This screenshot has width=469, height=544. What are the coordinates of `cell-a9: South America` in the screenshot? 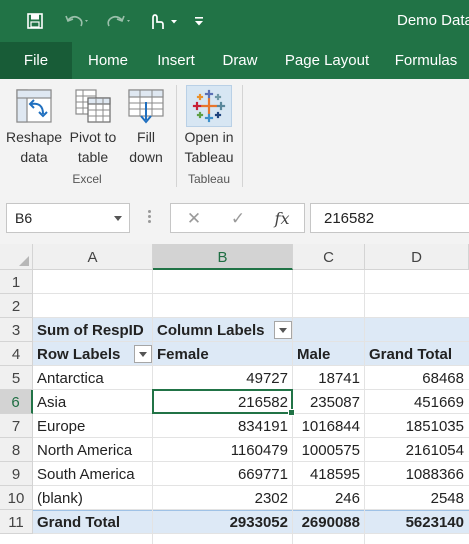 It's located at (93, 474).